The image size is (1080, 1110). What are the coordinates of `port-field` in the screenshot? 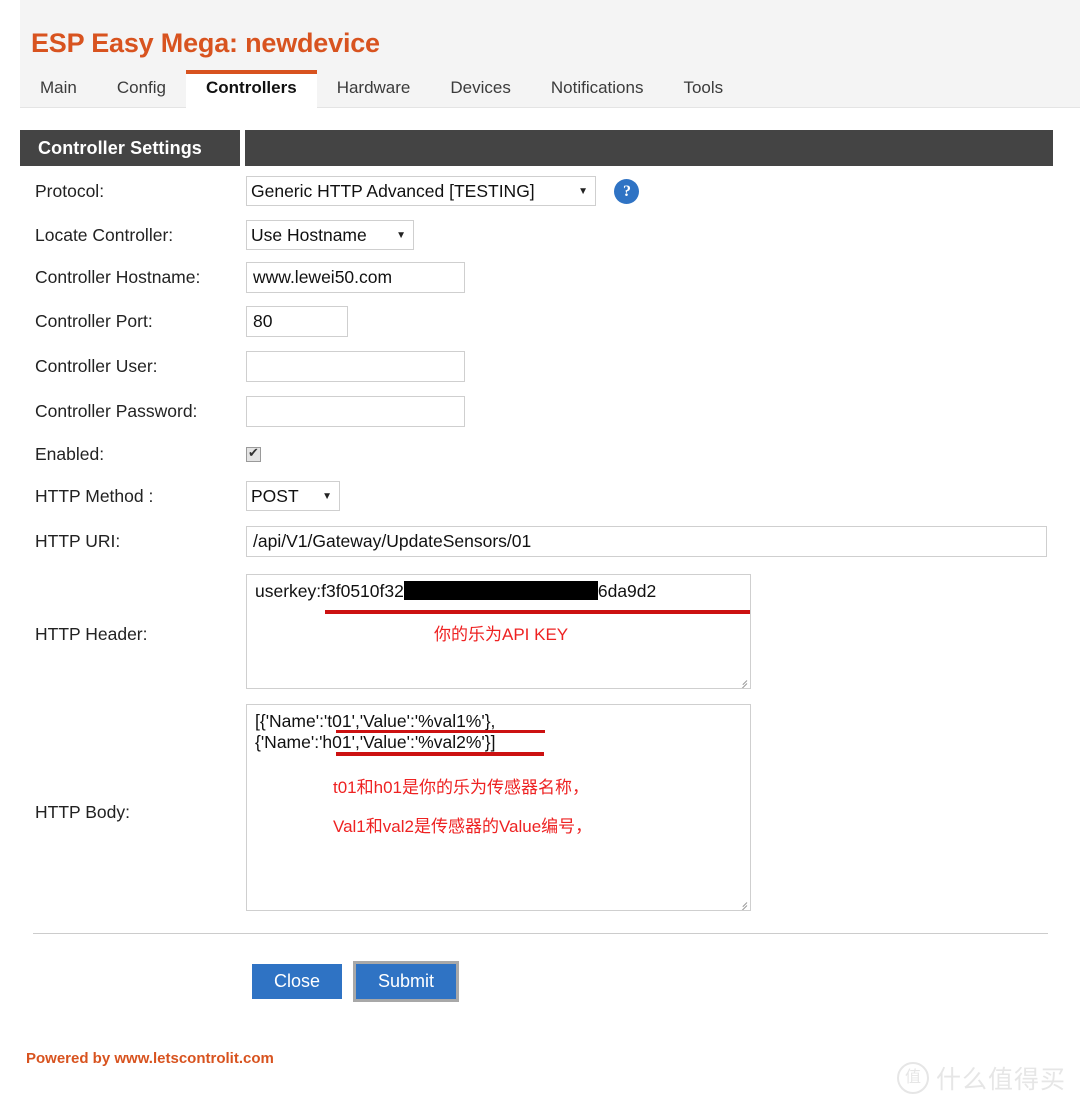 It's located at (653, 321).